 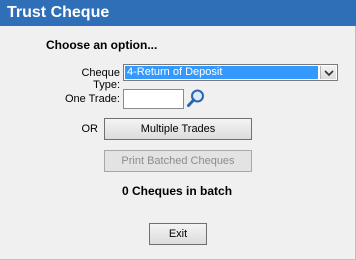 I want to click on multiple-trades-button: Multiple Trades, so click(x=178, y=129).